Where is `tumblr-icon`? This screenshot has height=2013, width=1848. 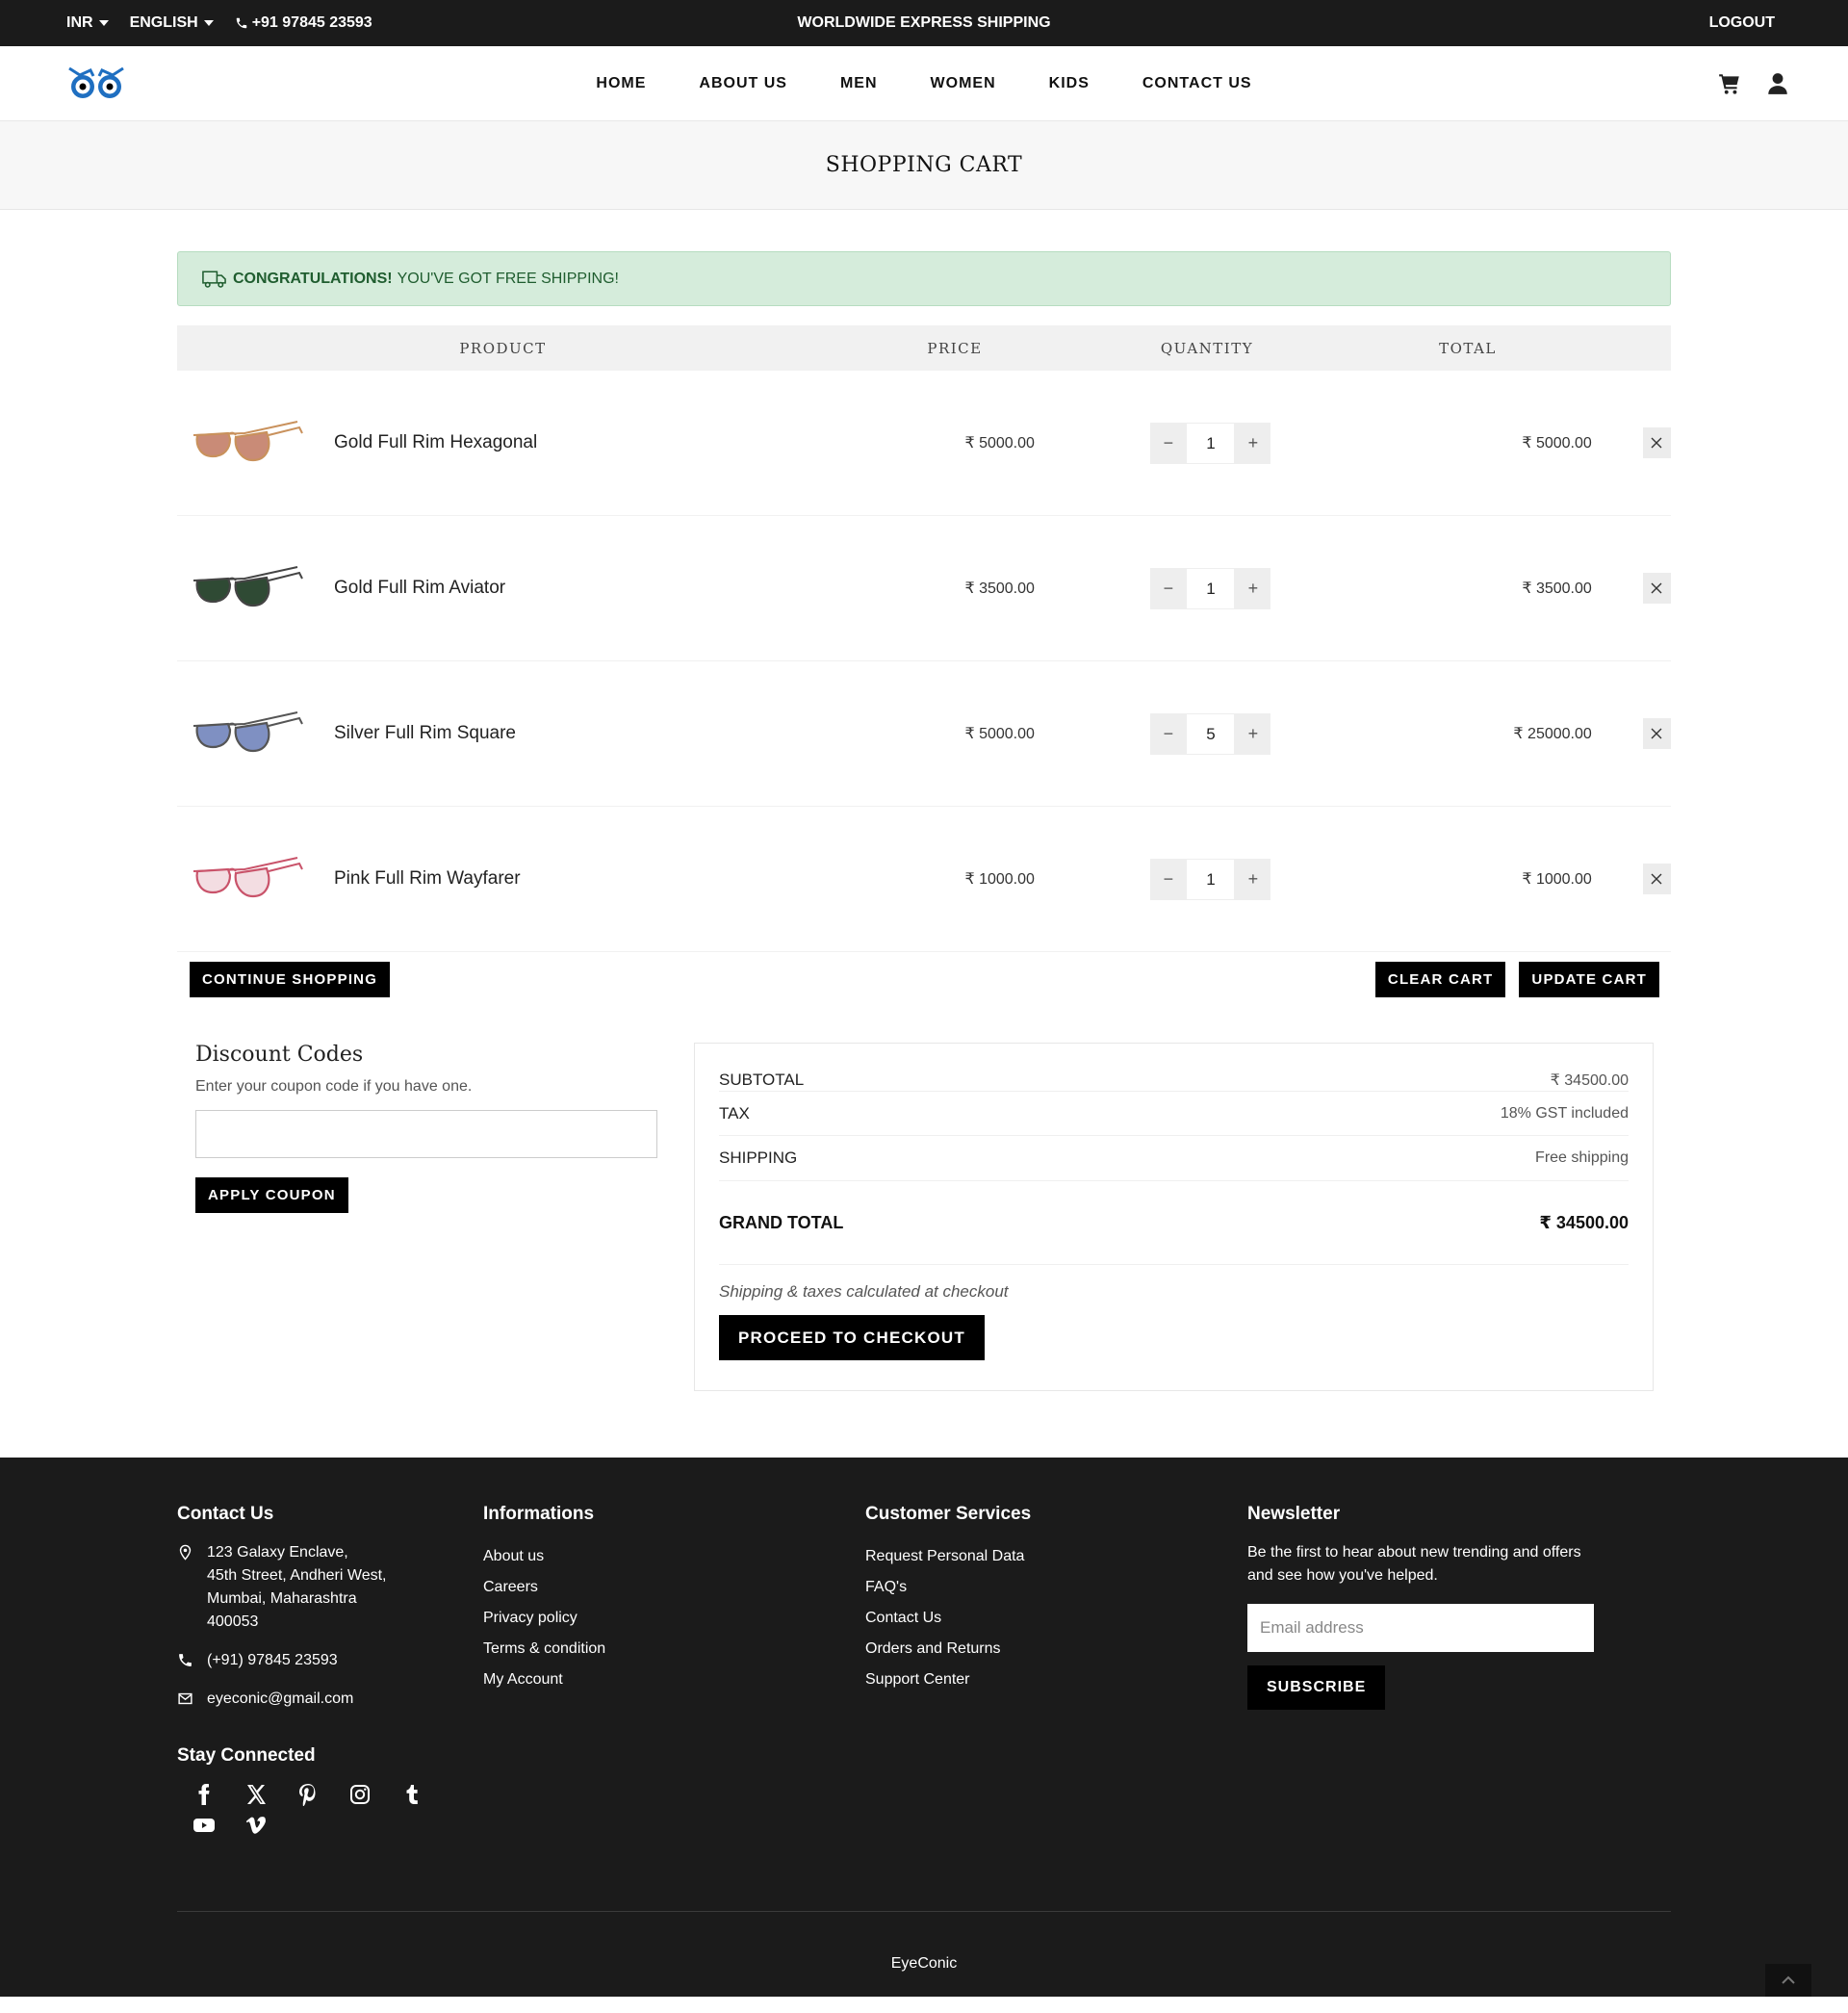 tumblr-icon is located at coordinates (412, 1794).